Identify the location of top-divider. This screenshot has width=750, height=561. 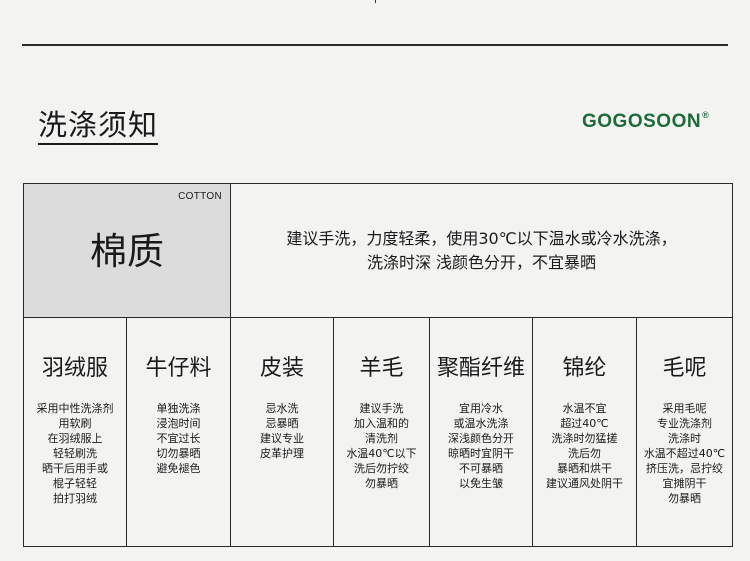
(375, 45).